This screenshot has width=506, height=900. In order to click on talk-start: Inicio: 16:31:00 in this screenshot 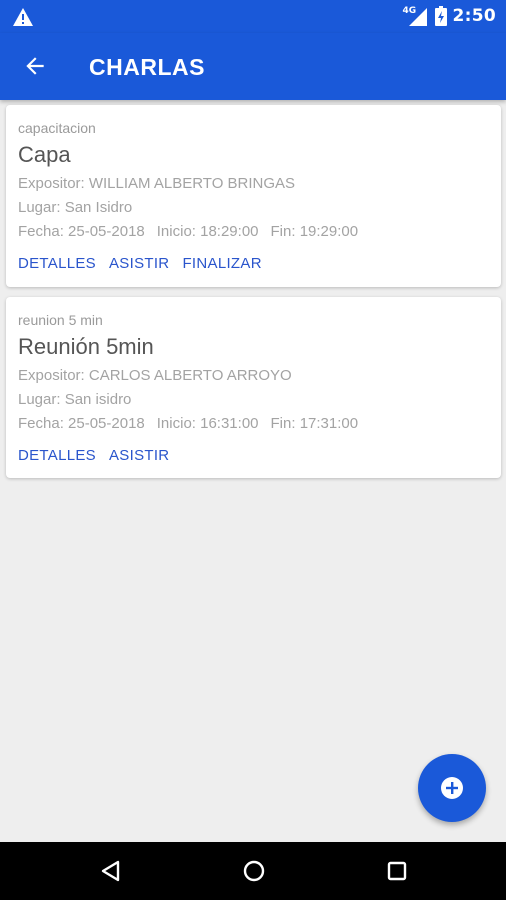, I will do `click(207, 423)`.